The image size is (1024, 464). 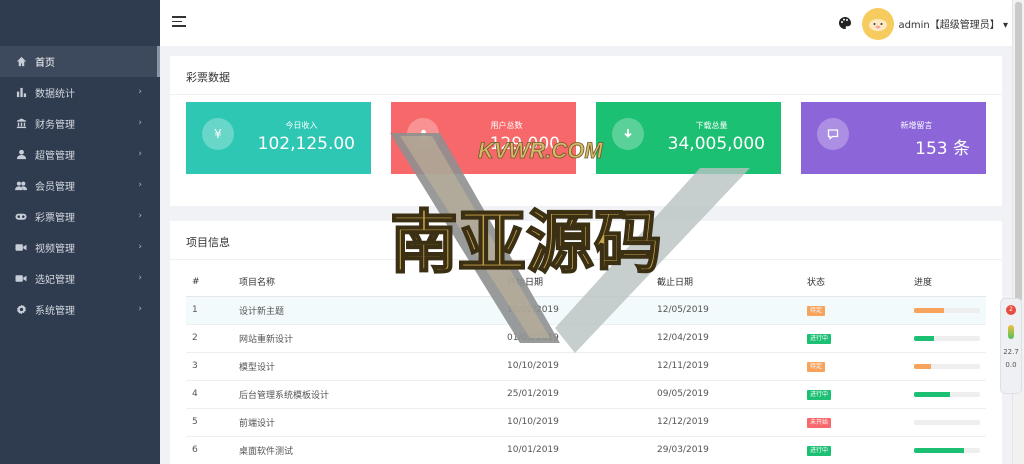 What do you see at coordinates (576, 282) in the screenshot?
I see `column-header: 开始日期` at bounding box center [576, 282].